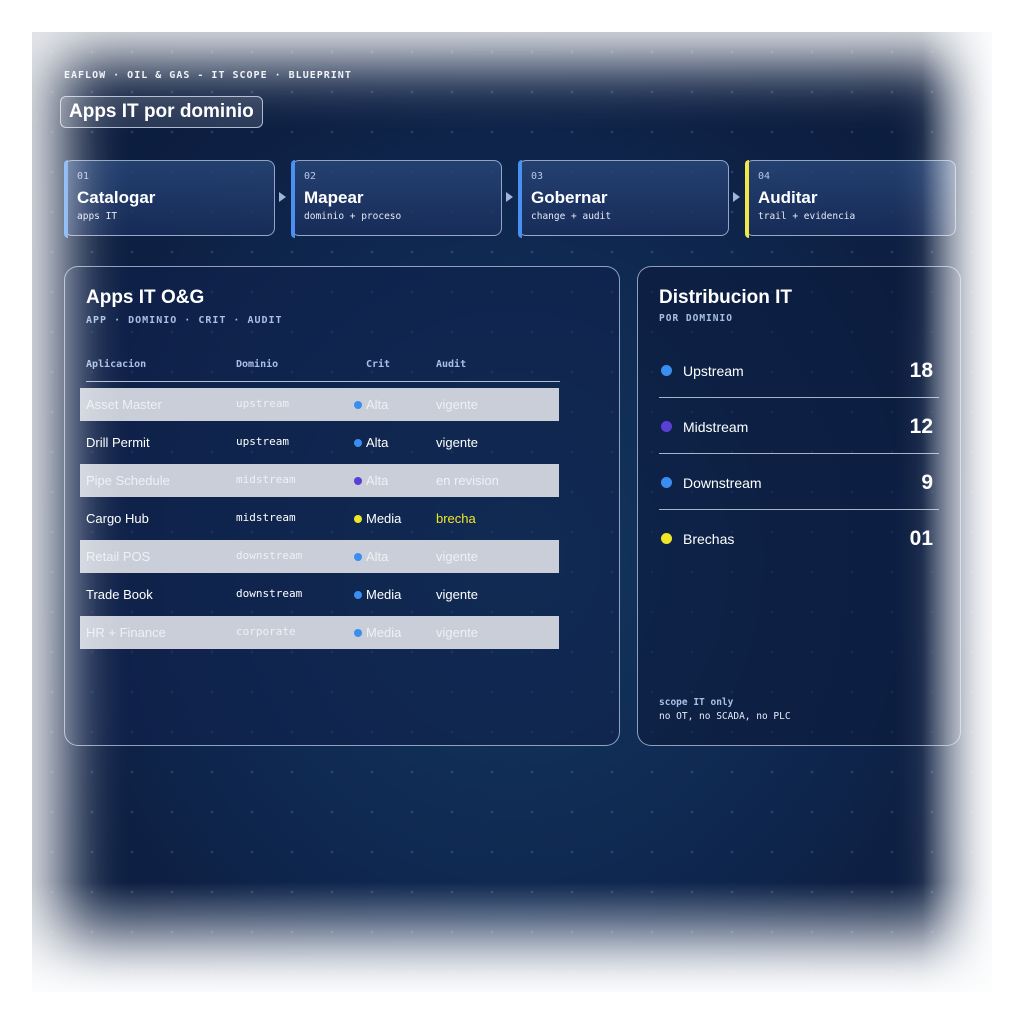 The image size is (1024, 1024). I want to click on step-description: apps IT, so click(97, 216).